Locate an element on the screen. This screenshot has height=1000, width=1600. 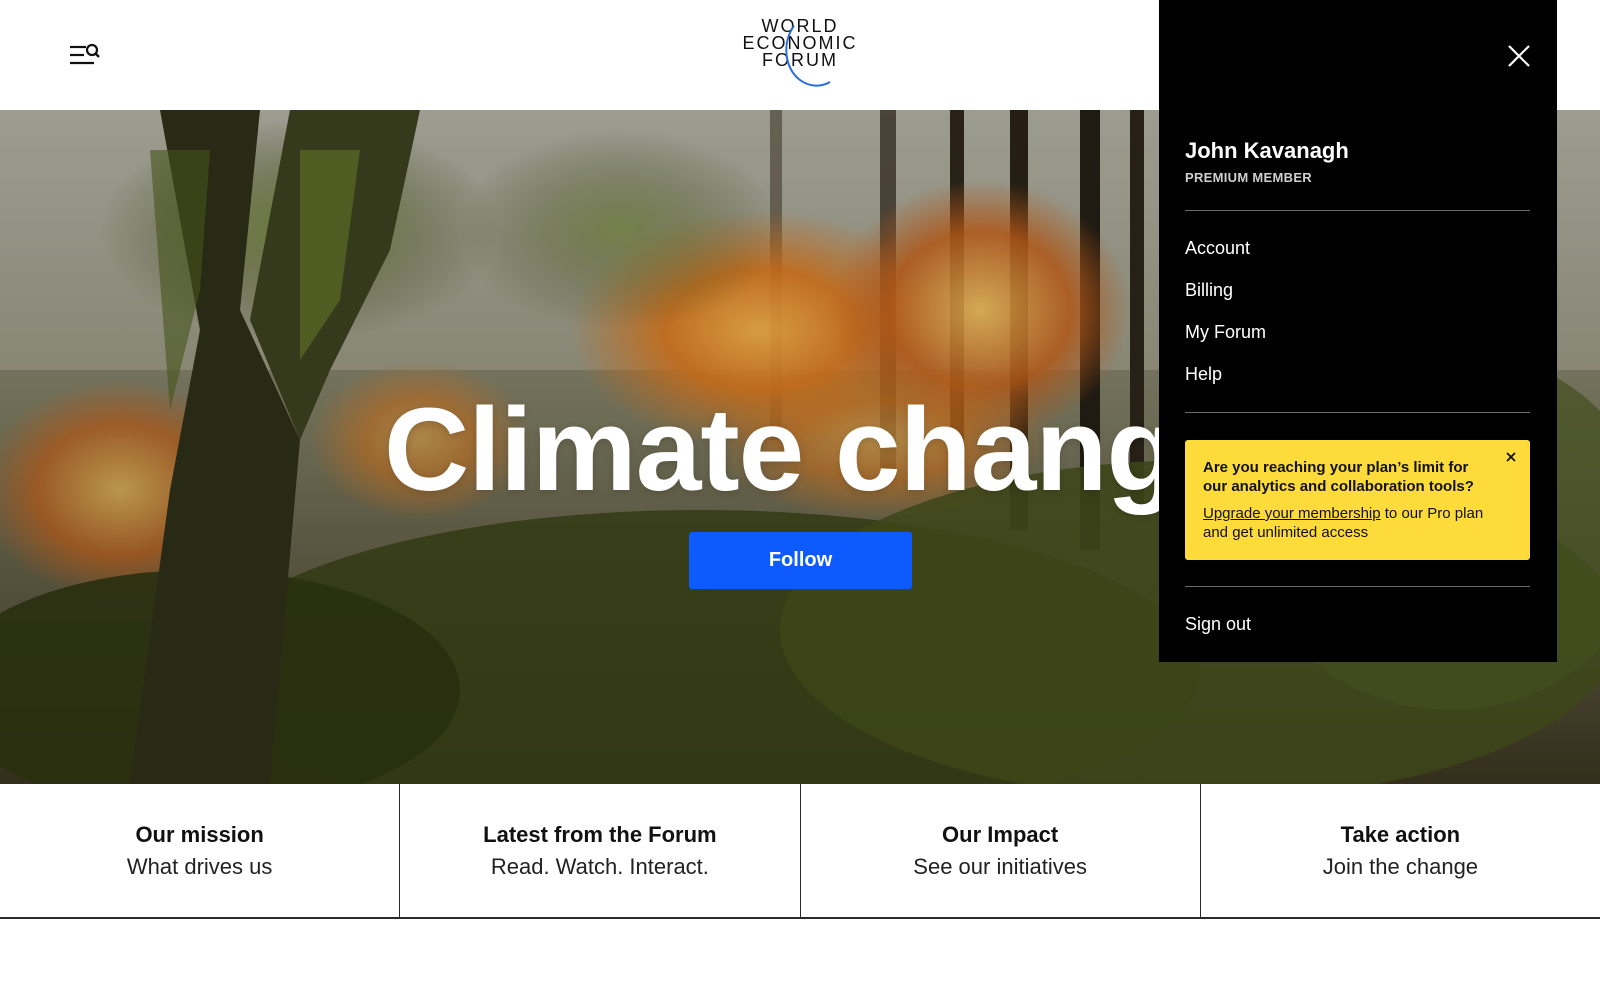
hero-title: Climate change is located at coordinates (813, 450).